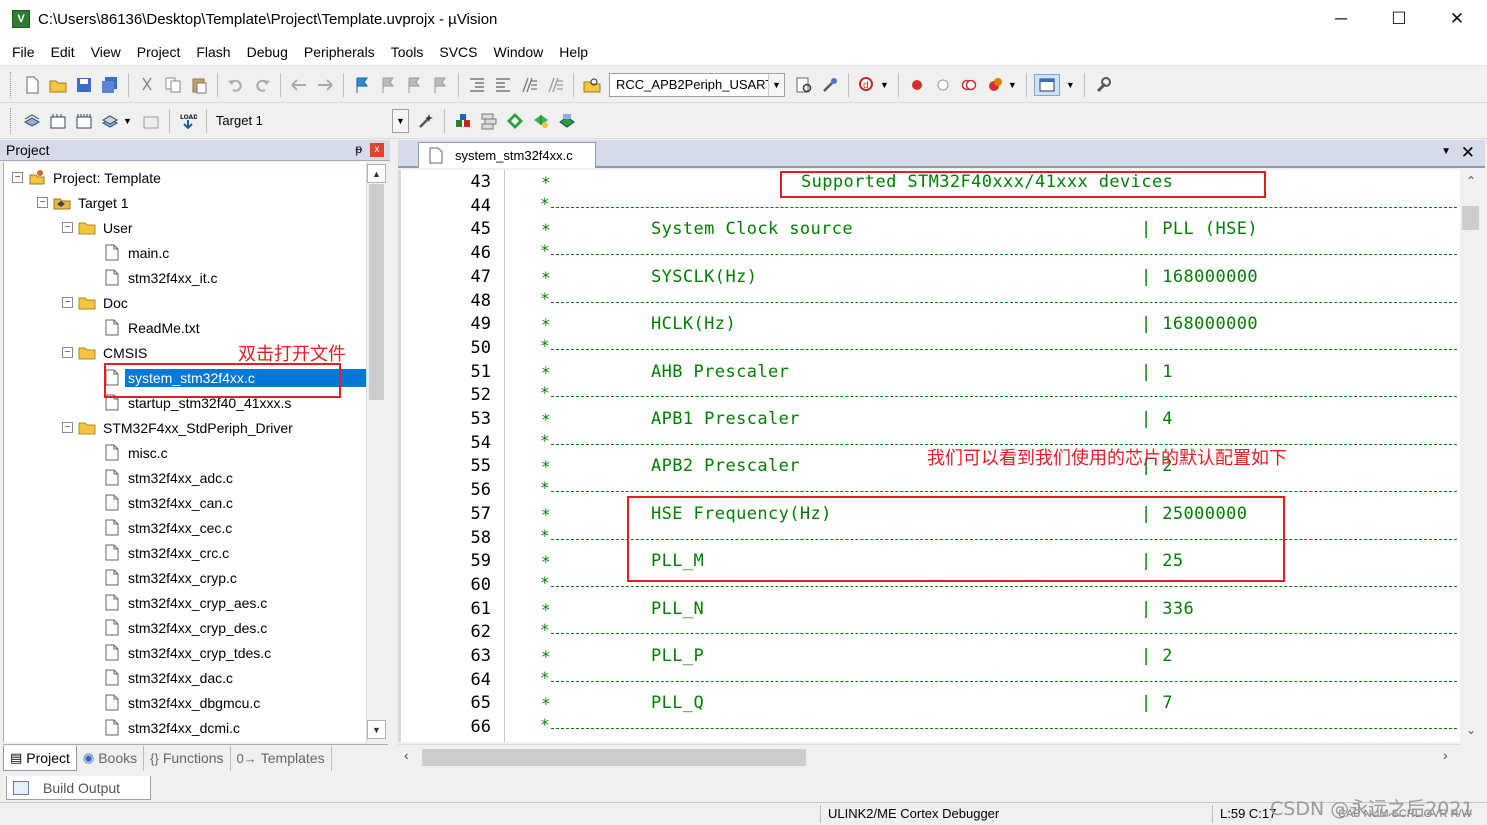 Image resolution: width=1487 pixels, height=825 pixels. Describe the element at coordinates (943, 85) in the screenshot. I see `enable-breakpoint-icon` at that location.